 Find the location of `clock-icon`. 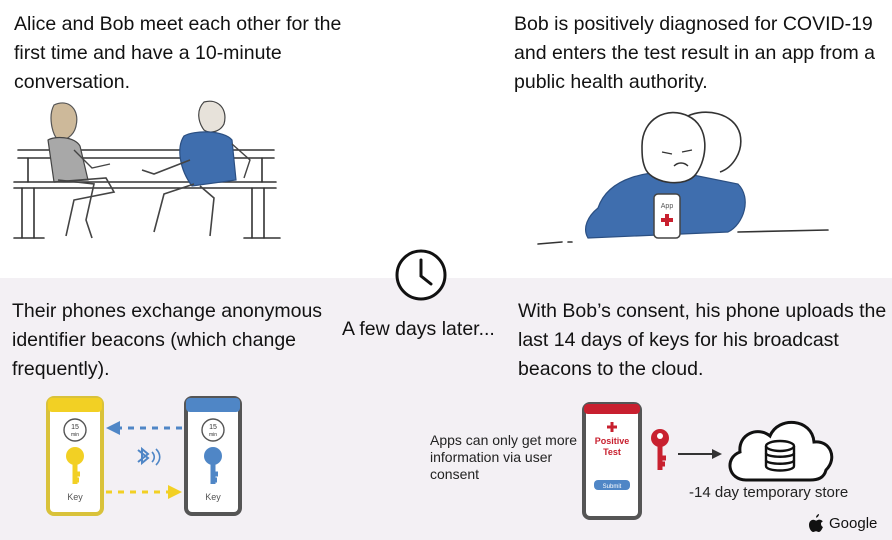

clock-icon is located at coordinates (421, 275).